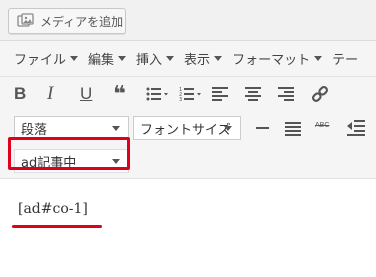 The height and width of the screenshot is (277, 376). I want to click on justify-button, so click(293, 130).